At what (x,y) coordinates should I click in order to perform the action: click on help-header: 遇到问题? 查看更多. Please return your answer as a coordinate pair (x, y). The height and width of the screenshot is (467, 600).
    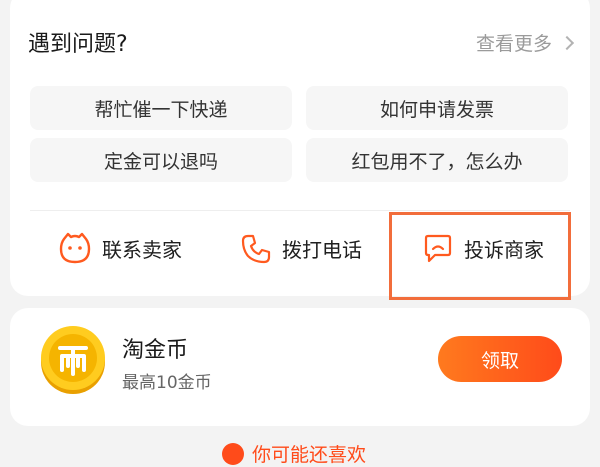
    Looking at the image, I should click on (301, 42).